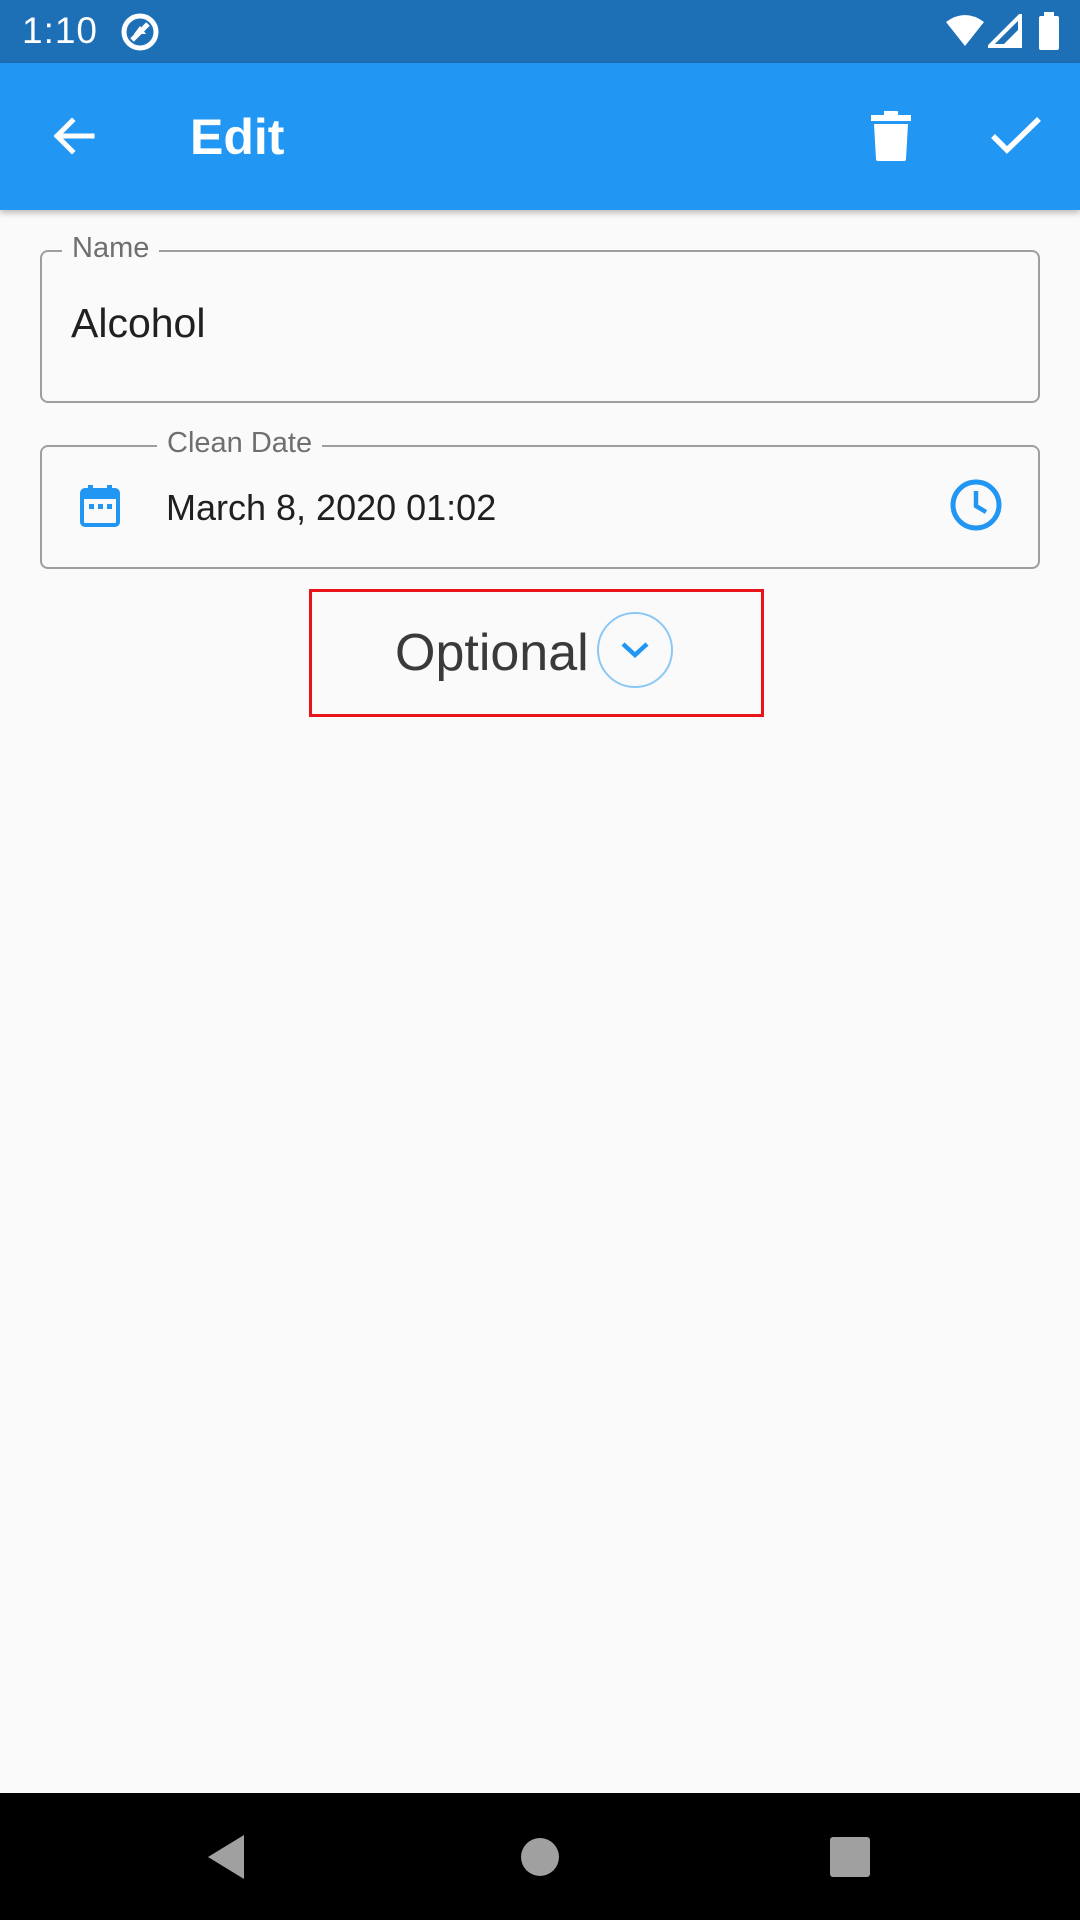  I want to click on trash-icon, so click(891, 136).